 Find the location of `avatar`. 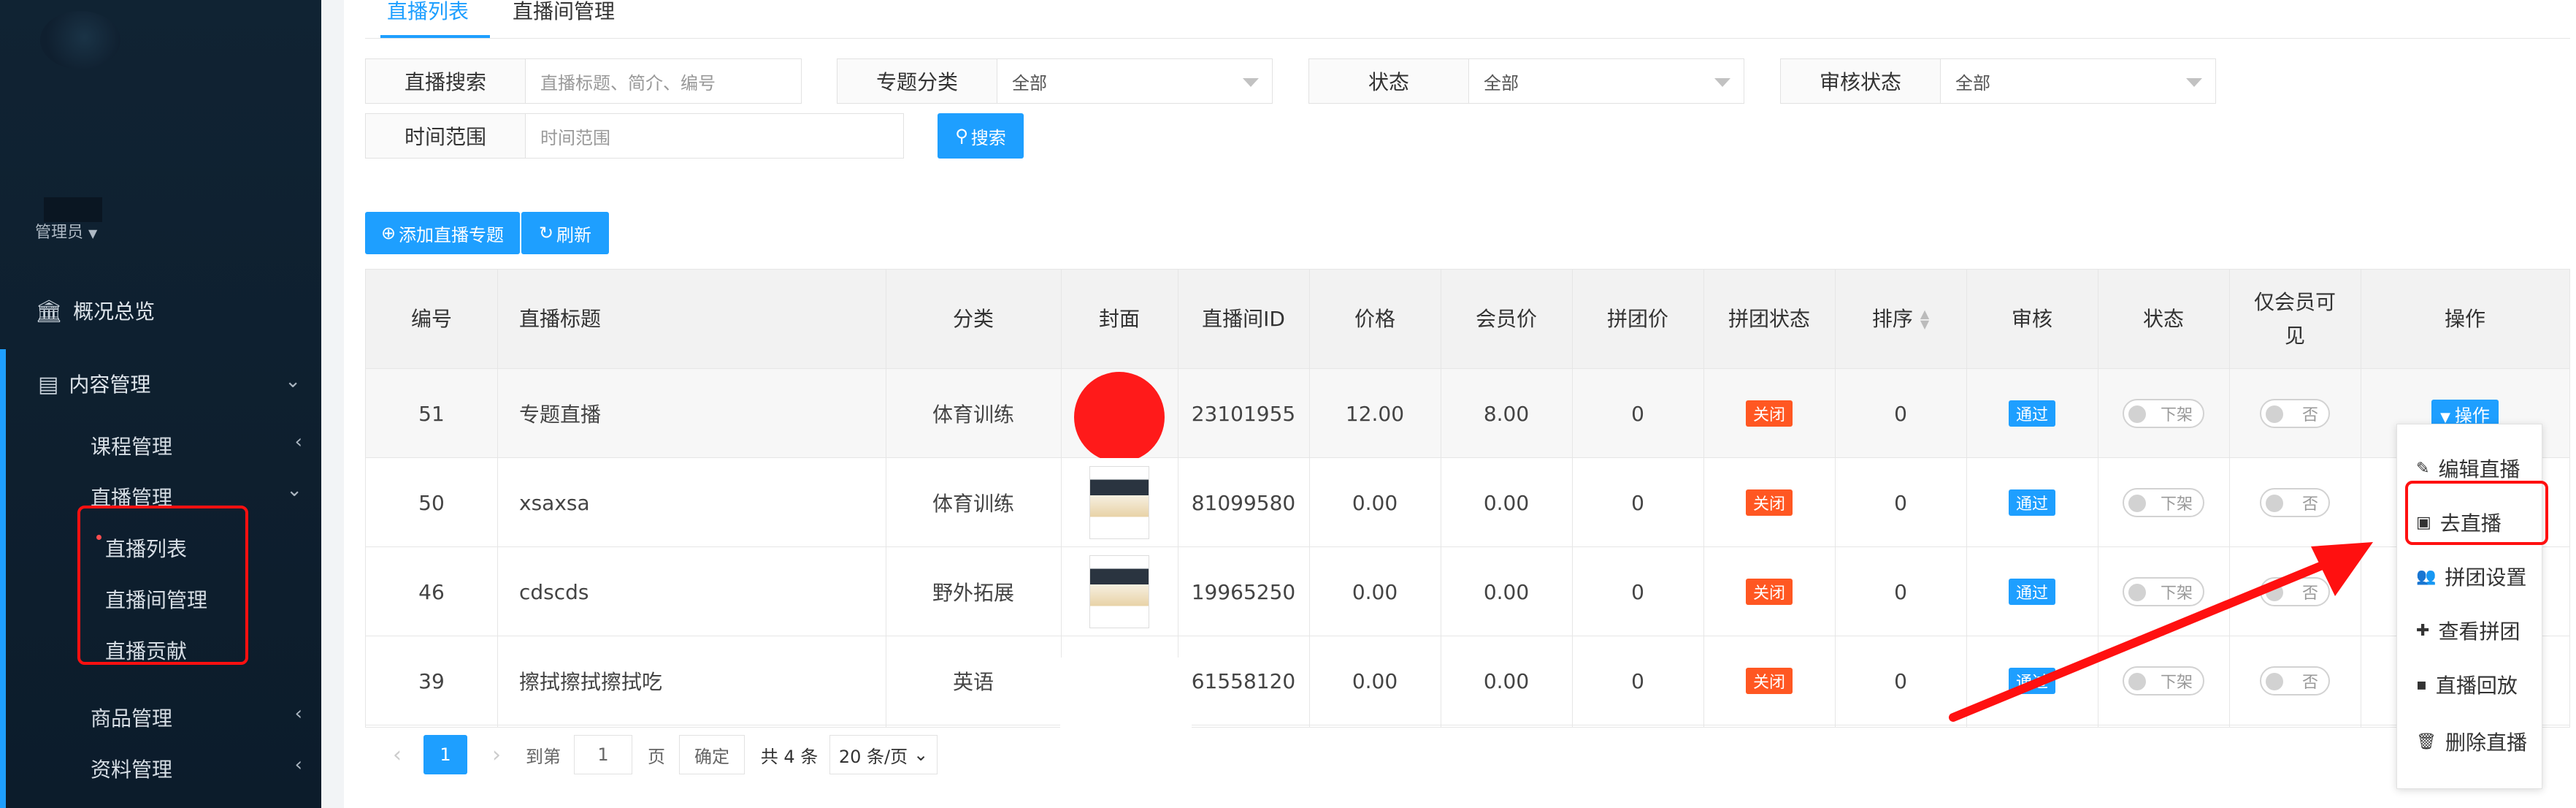

avatar is located at coordinates (80, 40).